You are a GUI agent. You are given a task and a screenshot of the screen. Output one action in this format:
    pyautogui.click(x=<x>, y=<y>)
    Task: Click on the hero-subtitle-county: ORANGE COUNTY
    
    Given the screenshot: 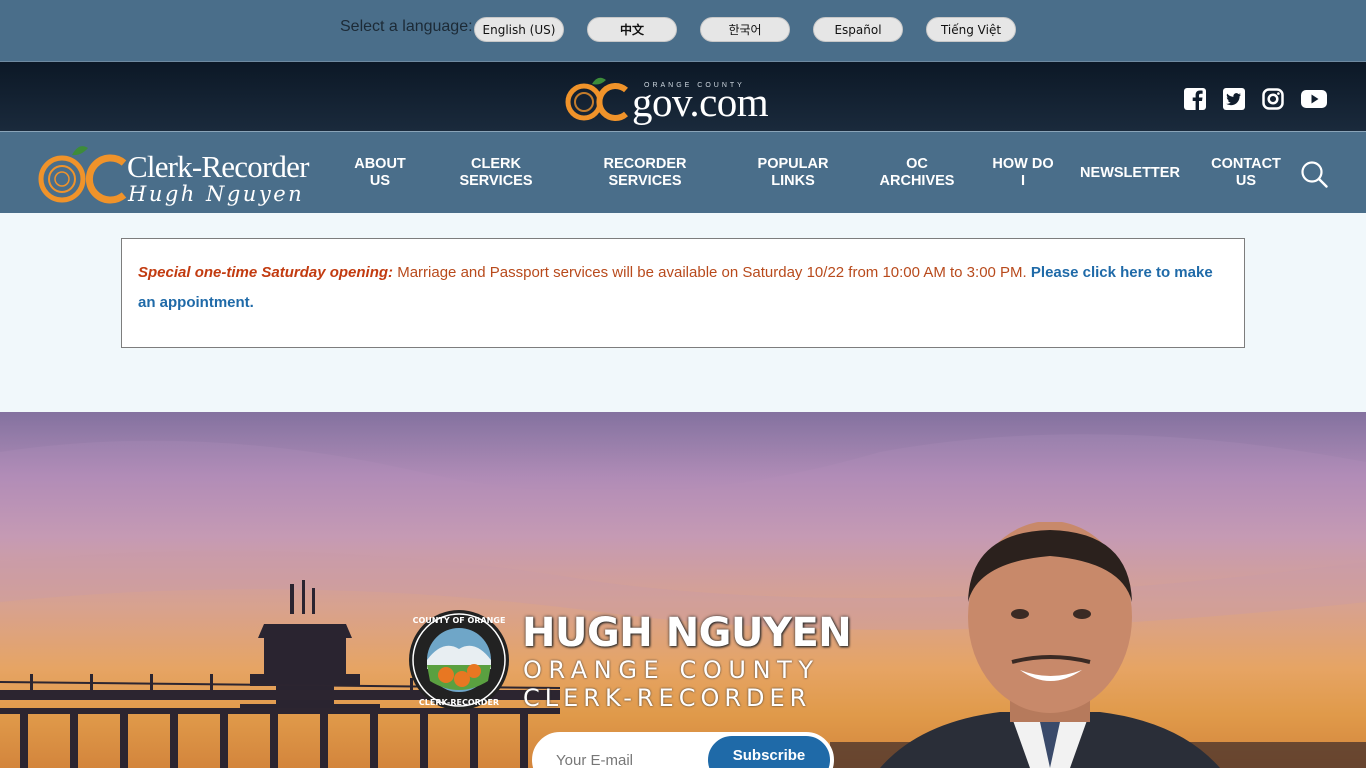 What is the action you would take?
    pyautogui.click(x=671, y=670)
    